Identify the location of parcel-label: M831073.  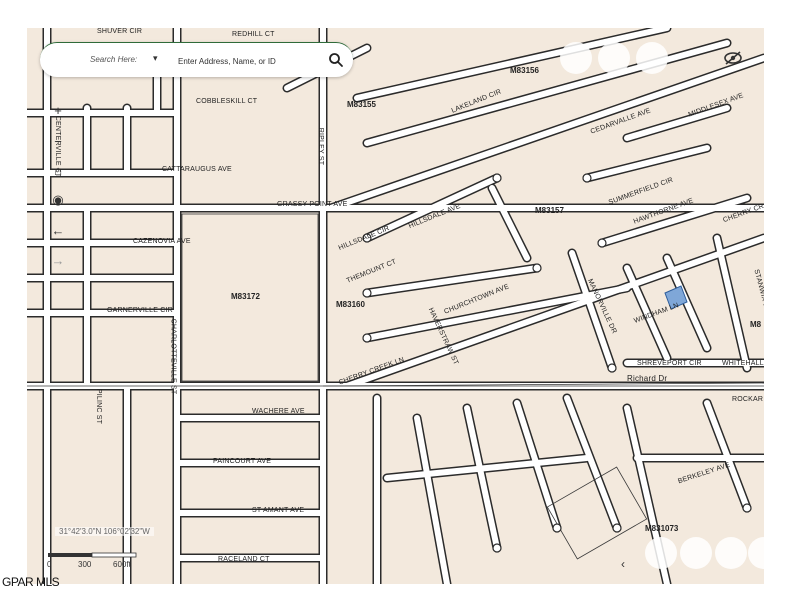
(662, 528).